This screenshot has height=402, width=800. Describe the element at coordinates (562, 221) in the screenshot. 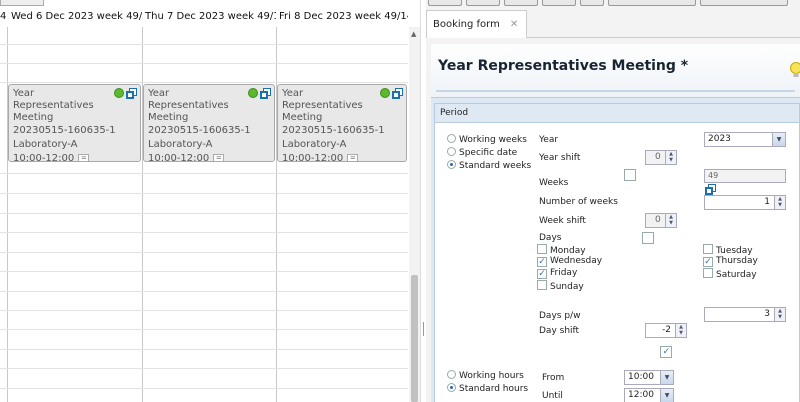

I see `week-shift-label: Week shift` at that location.